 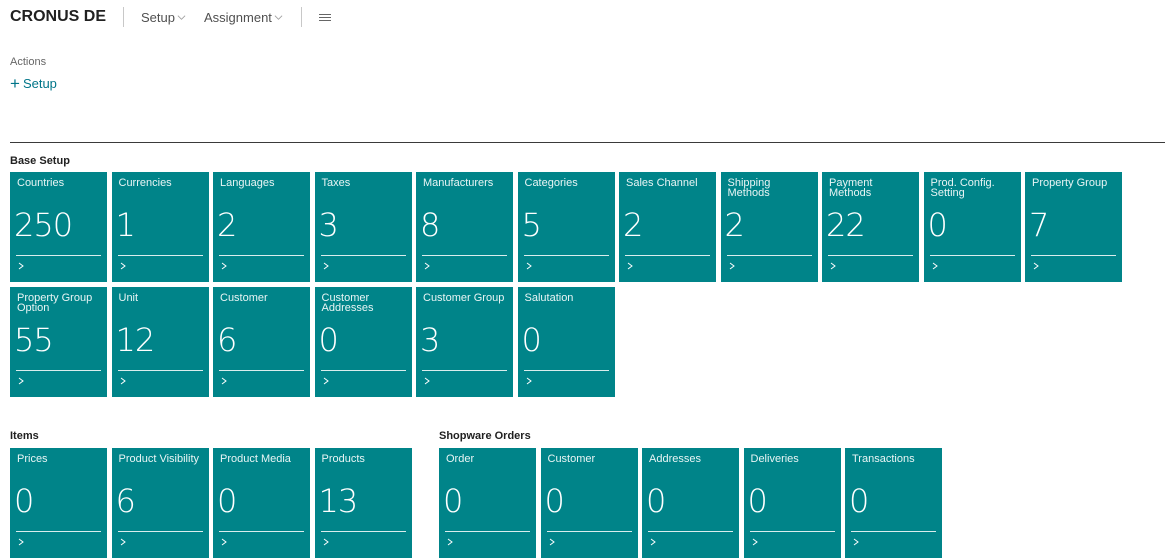 What do you see at coordinates (363, 342) in the screenshot?
I see `tile-customer-addresses: Customer Addresses 0` at bounding box center [363, 342].